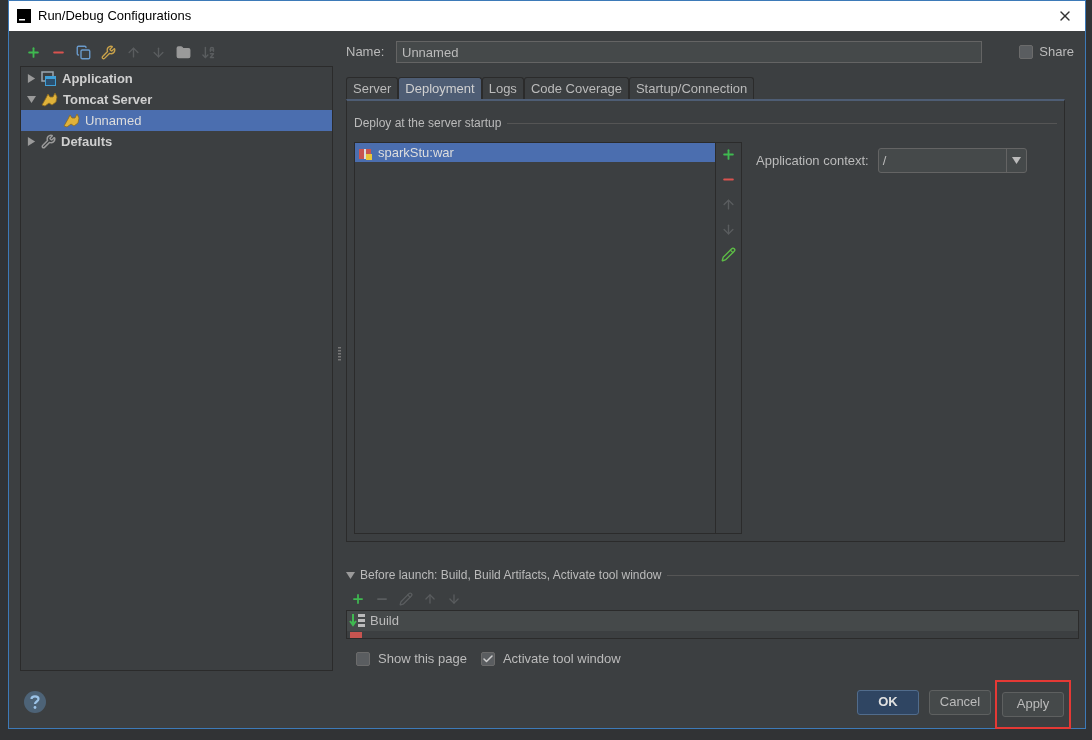 The width and height of the screenshot is (1092, 740). What do you see at coordinates (115, 16) in the screenshot?
I see `window-title: Run/Debug Configurations` at bounding box center [115, 16].